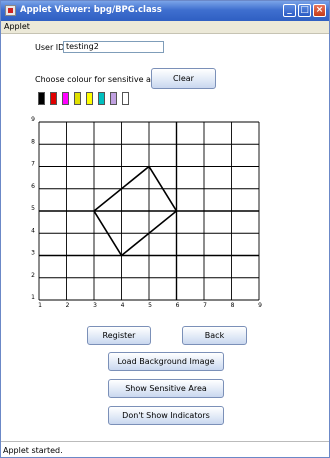 The width and height of the screenshot is (330, 458). What do you see at coordinates (304, 10) in the screenshot?
I see `maximize-button: □` at bounding box center [304, 10].